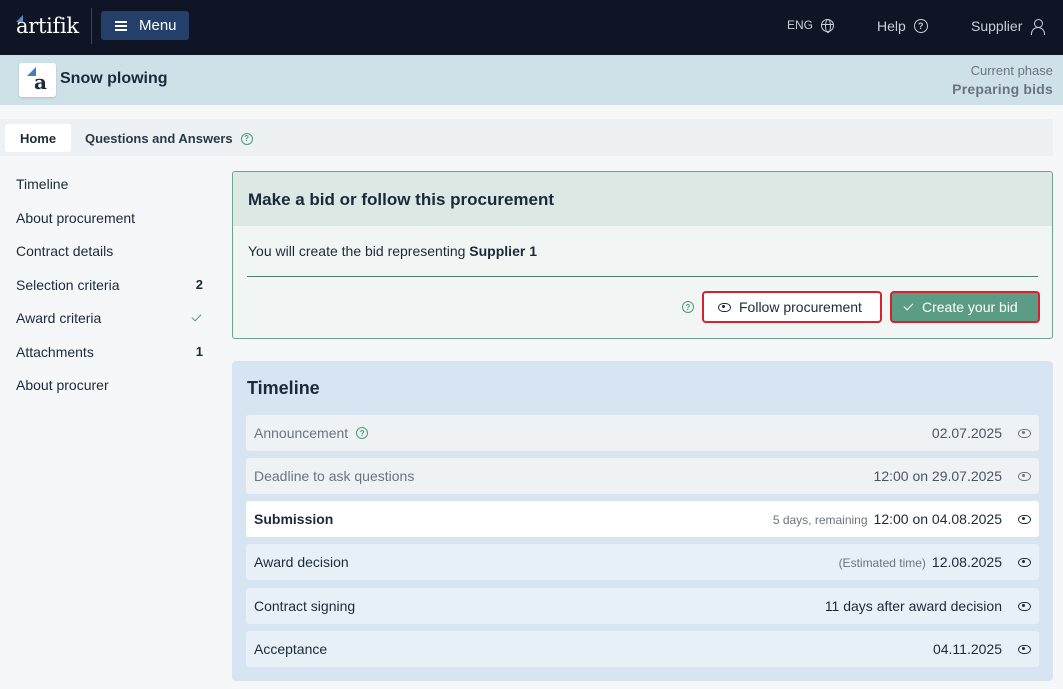  Describe the element at coordinates (526, 137) in the screenshot. I see `tab-bar: Home Questions and Answers ?` at that location.